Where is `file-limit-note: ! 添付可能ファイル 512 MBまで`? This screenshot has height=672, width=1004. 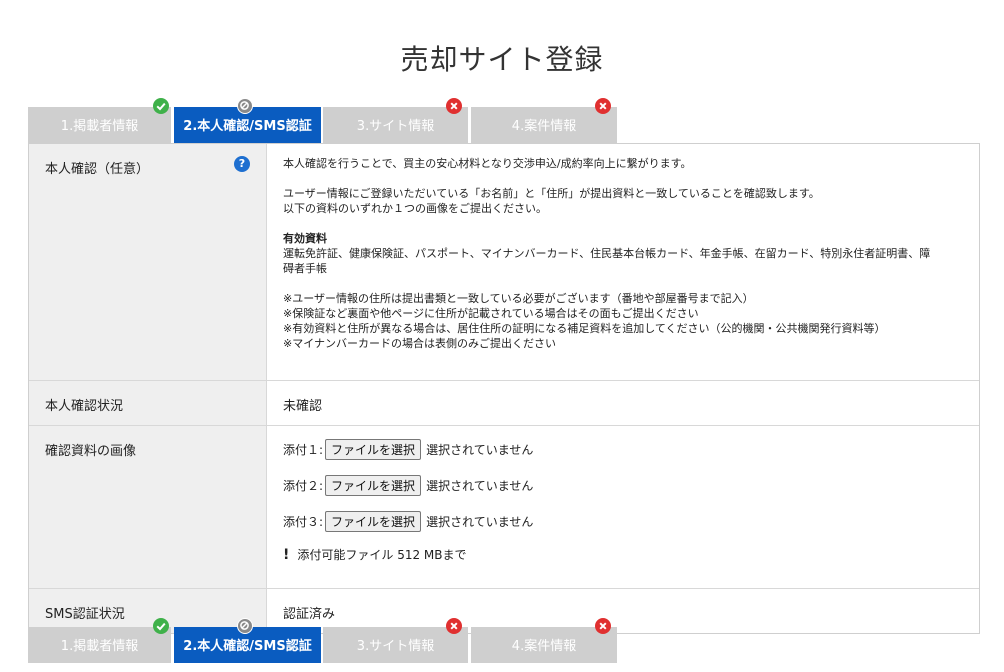
file-limit-note: ! 添付可能ファイル 512 MBまで is located at coordinates (623, 554).